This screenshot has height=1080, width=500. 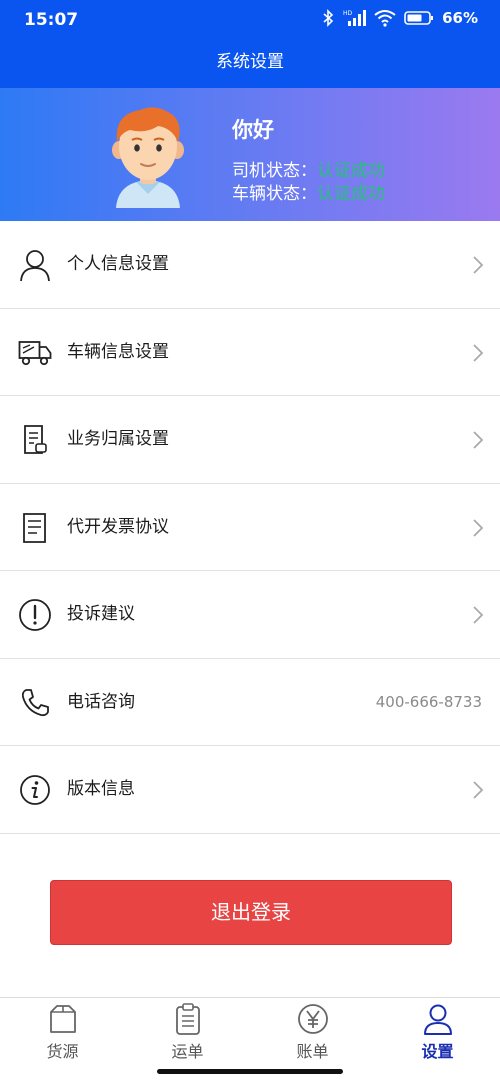 I want to click on status-time: 15:07, so click(x=51, y=20).